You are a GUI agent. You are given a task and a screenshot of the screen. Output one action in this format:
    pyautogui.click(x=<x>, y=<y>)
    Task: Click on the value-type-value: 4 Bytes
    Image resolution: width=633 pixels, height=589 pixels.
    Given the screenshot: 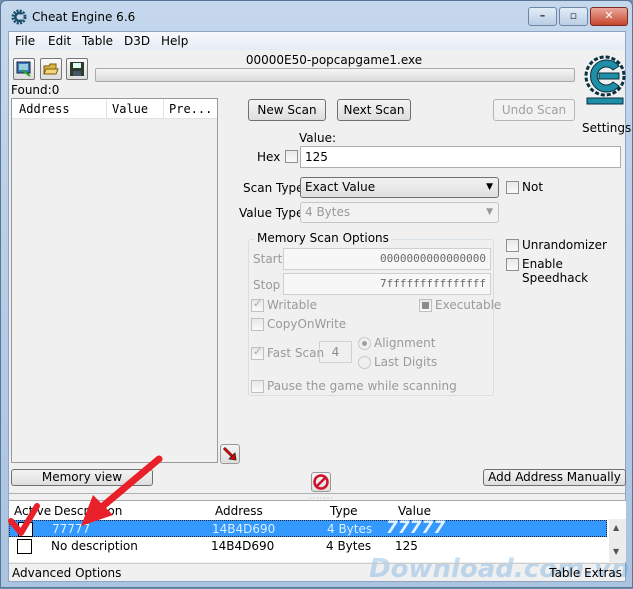 What is the action you would take?
    pyautogui.click(x=328, y=212)
    